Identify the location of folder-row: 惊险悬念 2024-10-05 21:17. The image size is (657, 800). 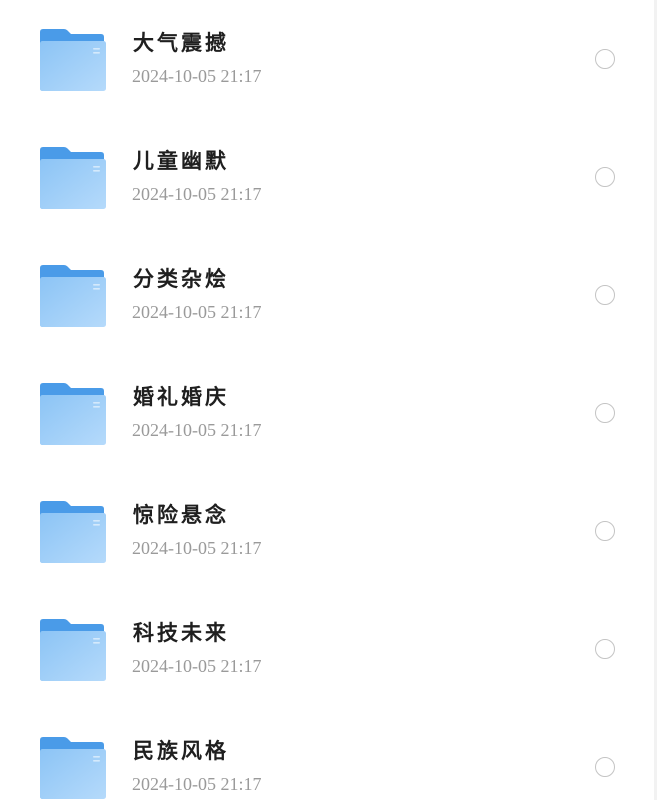
(328, 531).